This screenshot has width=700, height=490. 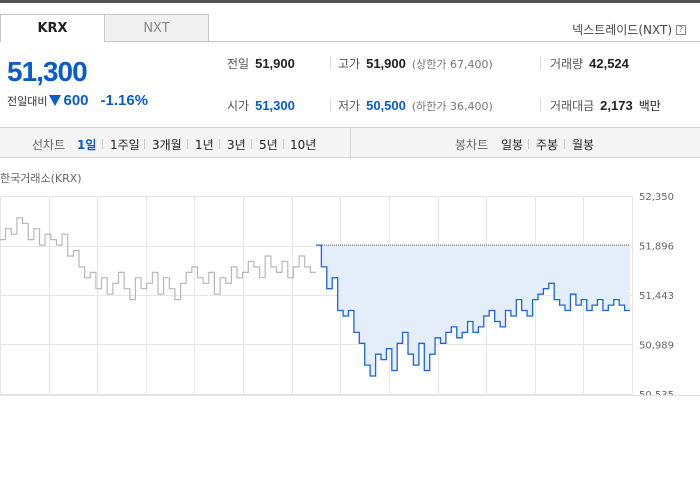 I want to click on volume-value: 42,524, so click(x=609, y=63).